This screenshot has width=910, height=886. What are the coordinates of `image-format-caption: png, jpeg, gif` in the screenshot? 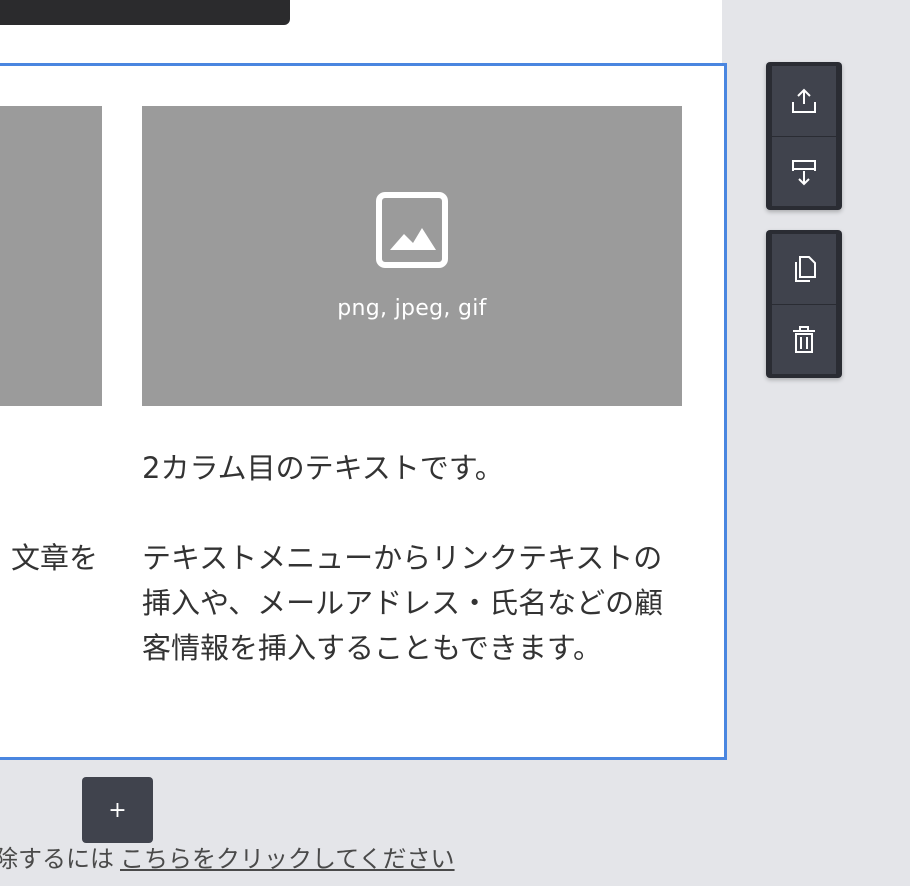 It's located at (412, 308).